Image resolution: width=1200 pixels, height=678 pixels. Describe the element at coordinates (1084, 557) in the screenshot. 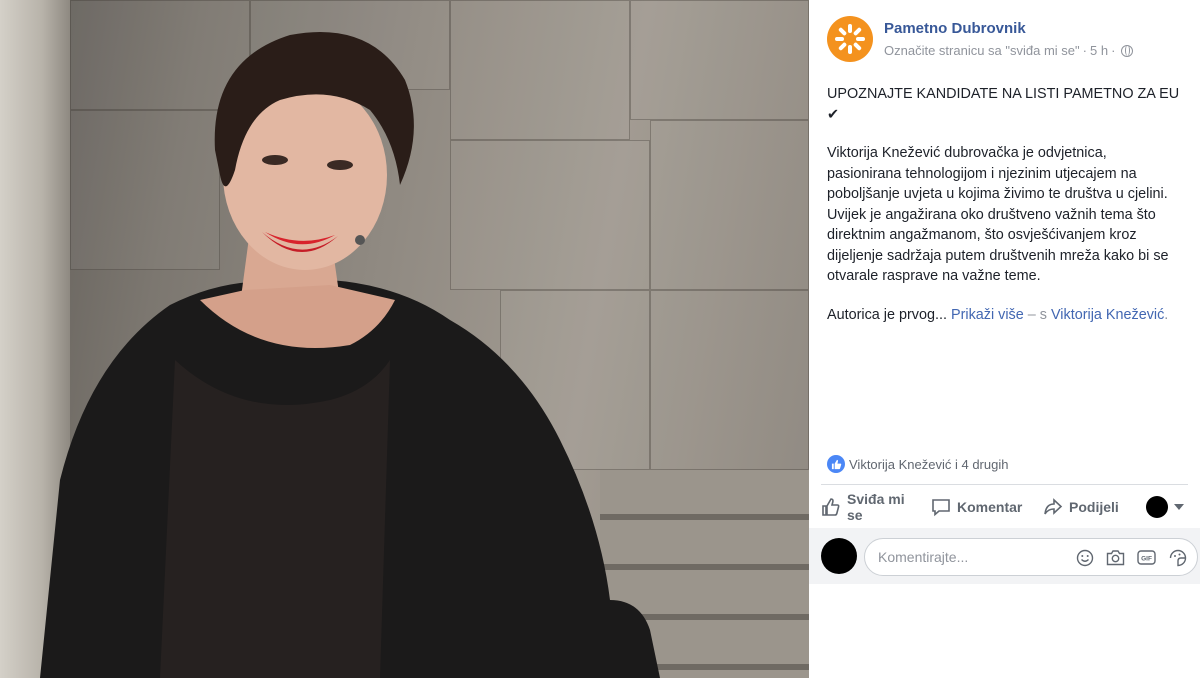

I see `emoji-icon` at that location.